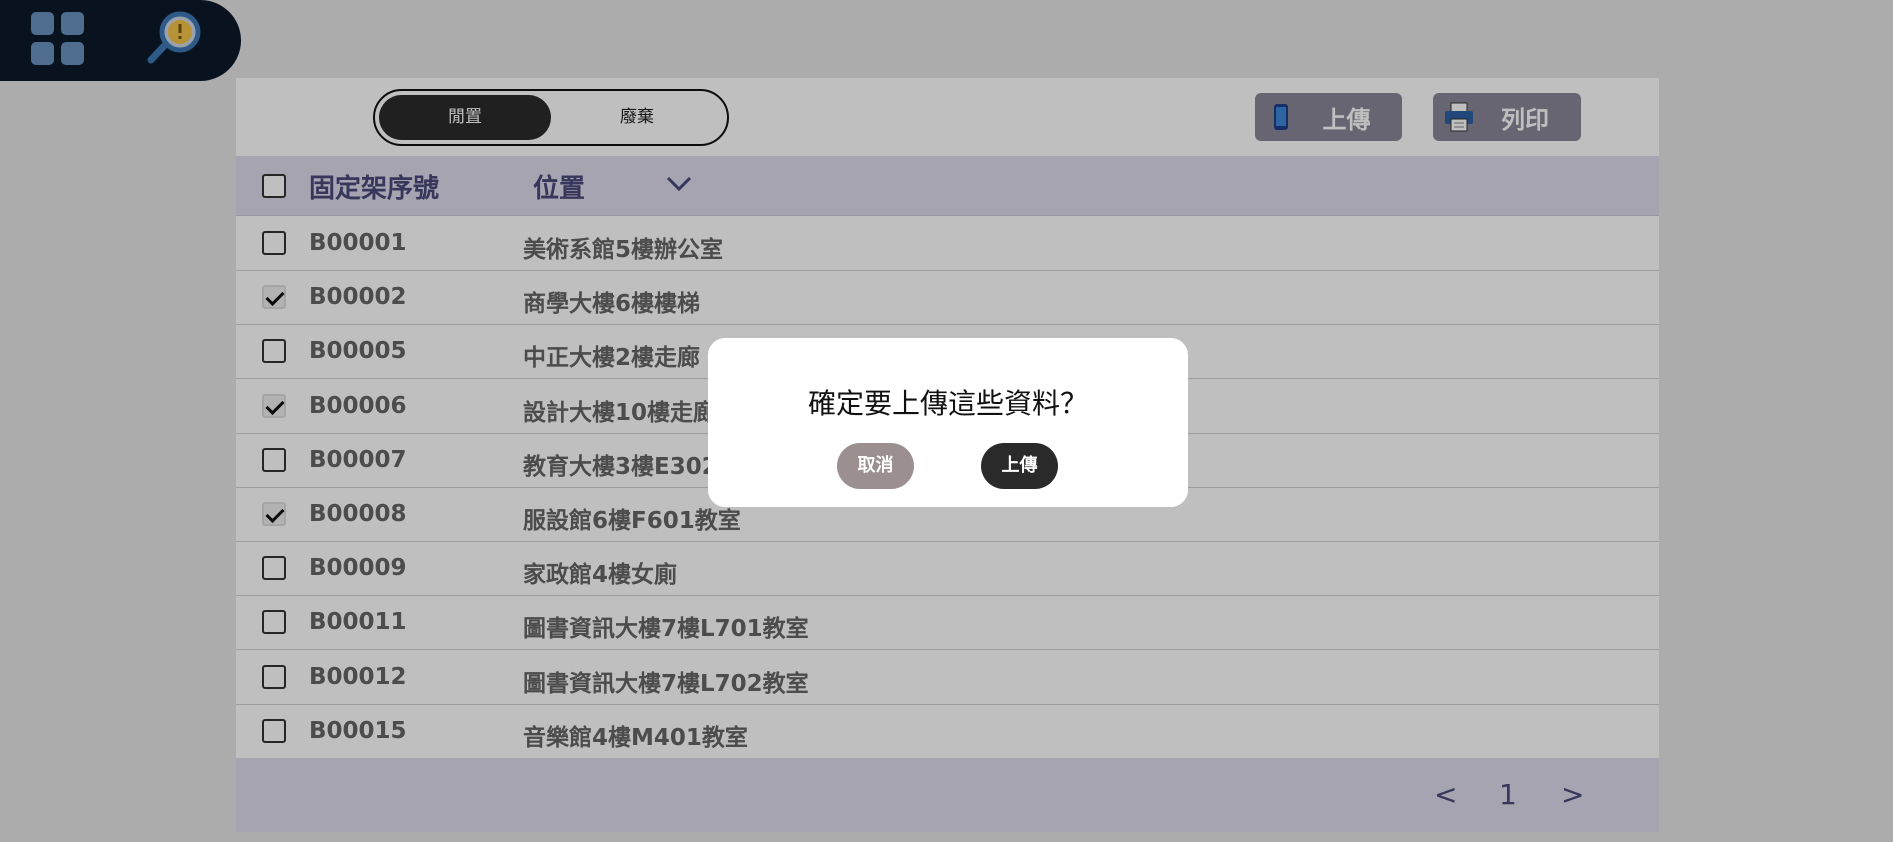  What do you see at coordinates (875, 466) in the screenshot?
I see `cancel-button: 取消` at bounding box center [875, 466].